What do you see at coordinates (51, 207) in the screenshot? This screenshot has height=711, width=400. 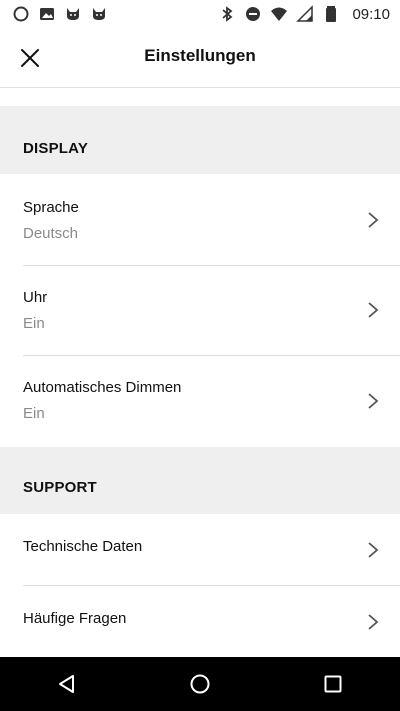 I see `item-label: Sprache` at bounding box center [51, 207].